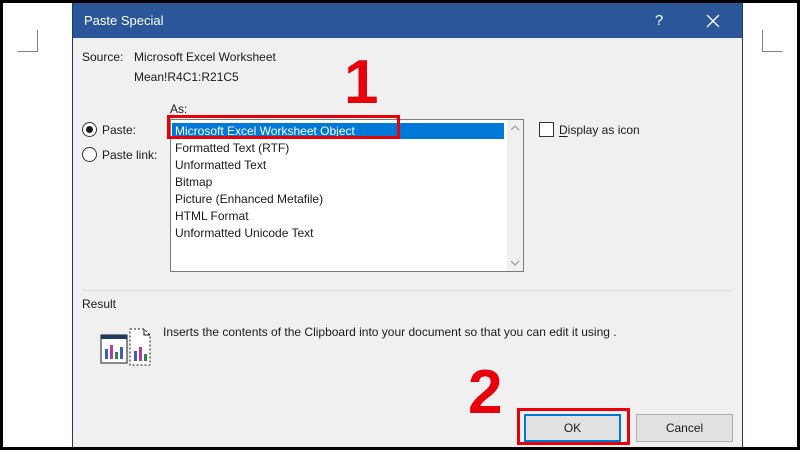  What do you see at coordinates (338, 216) in the screenshot?
I see `list-item-html-format: HTML Format` at bounding box center [338, 216].